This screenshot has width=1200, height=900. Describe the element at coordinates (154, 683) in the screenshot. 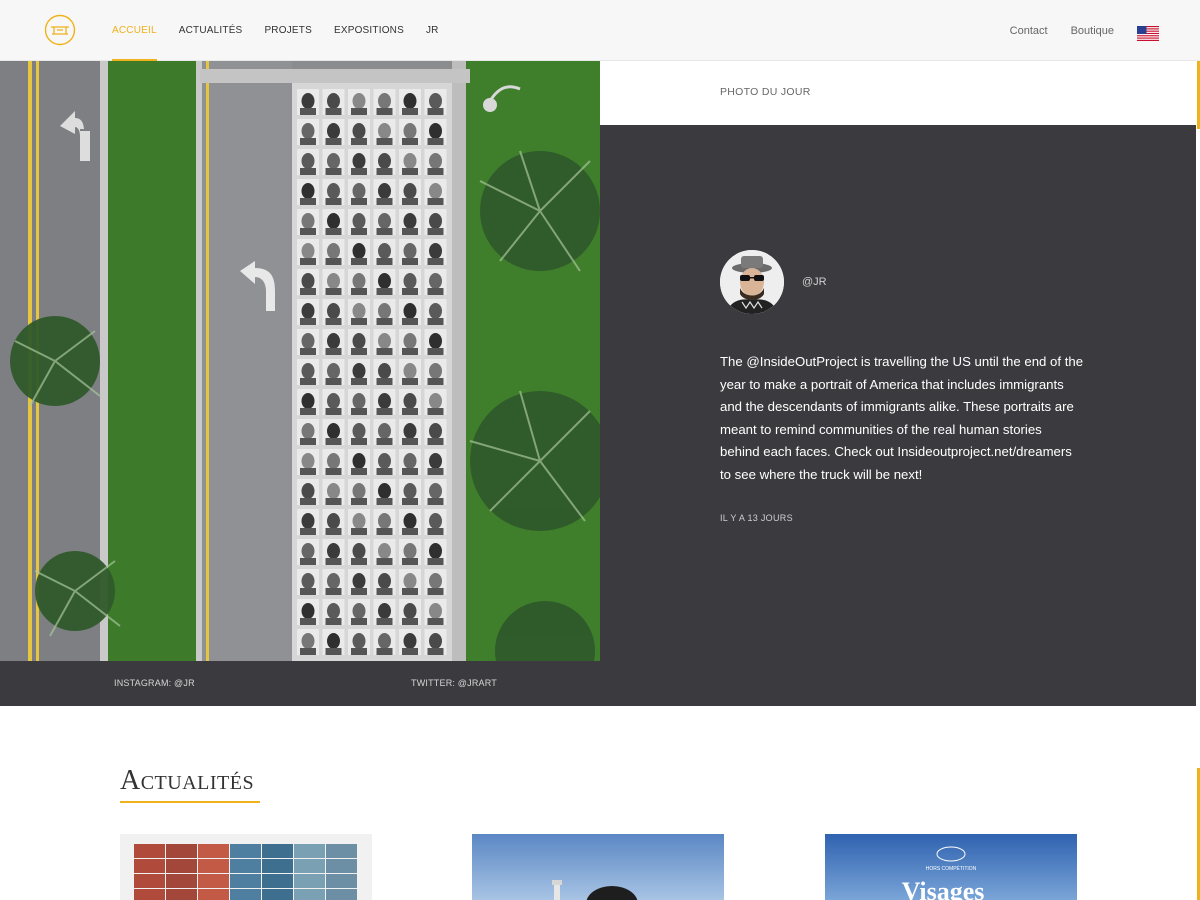

I see `instagram-link: INSTAGRAM: @JR` at that location.